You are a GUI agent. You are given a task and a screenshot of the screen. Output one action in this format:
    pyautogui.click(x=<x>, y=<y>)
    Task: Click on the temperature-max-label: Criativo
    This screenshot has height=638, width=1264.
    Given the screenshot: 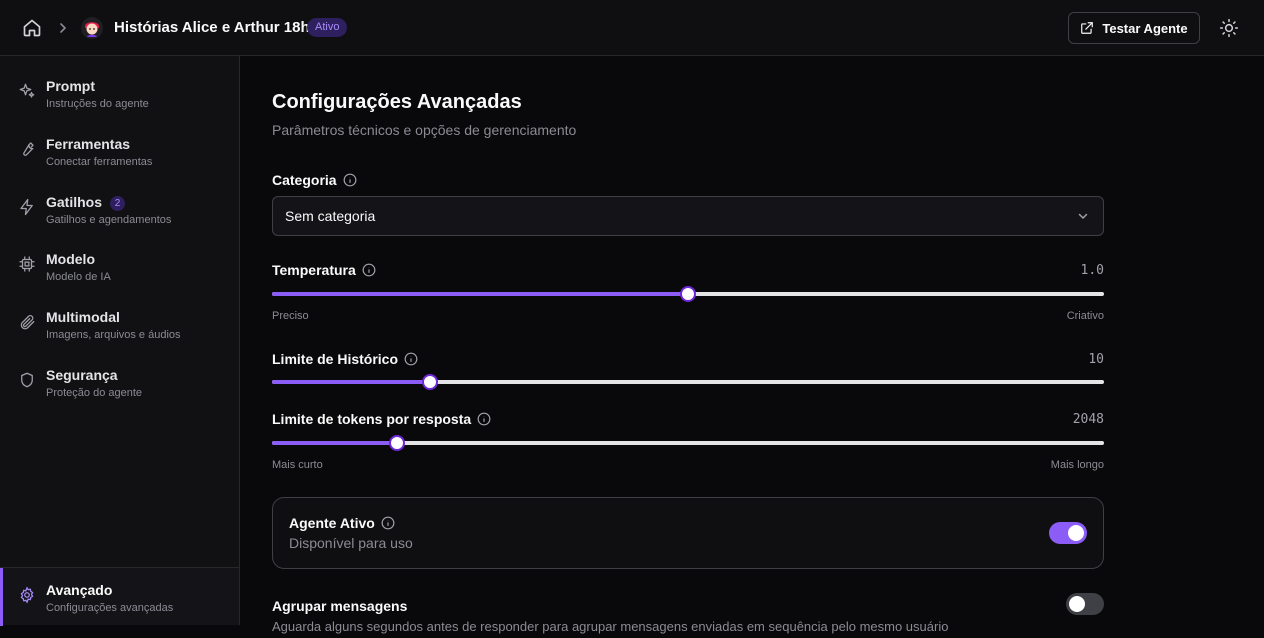 What is the action you would take?
    pyautogui.click(x=1085, y=316)
    